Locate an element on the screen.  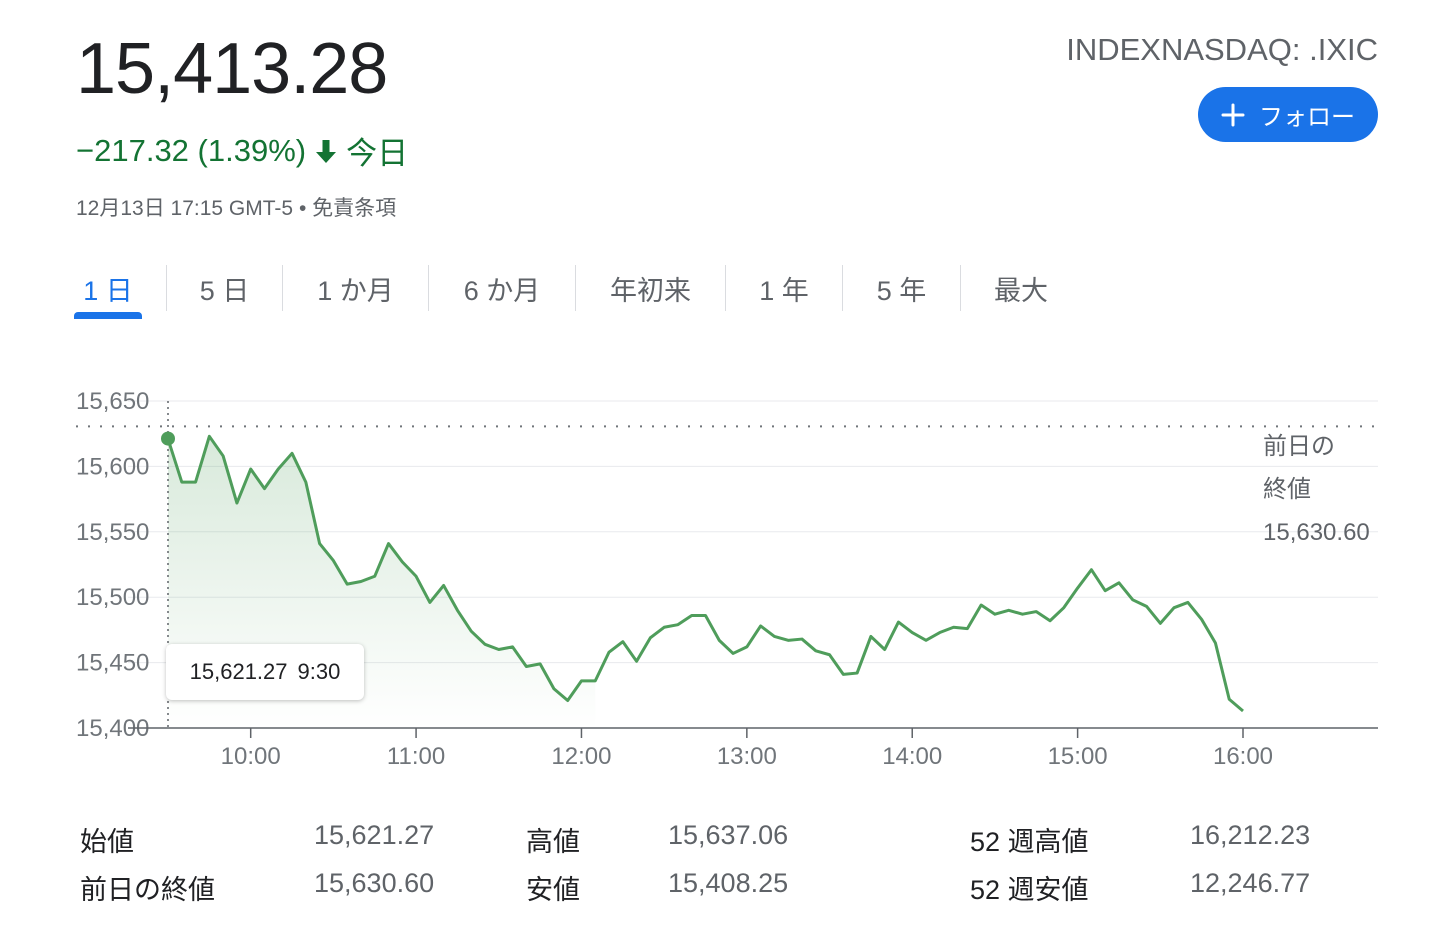
change-value: −217.32 (1.39%) is located at coordinates (191, 150).